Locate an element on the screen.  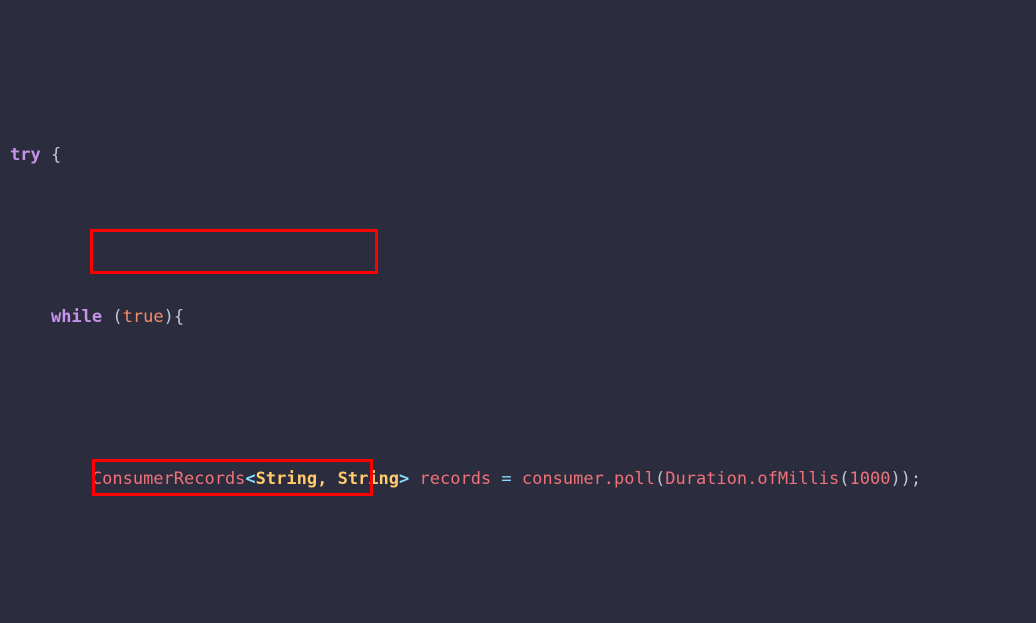
paren-close: )); is located at coordinates (906, 478).